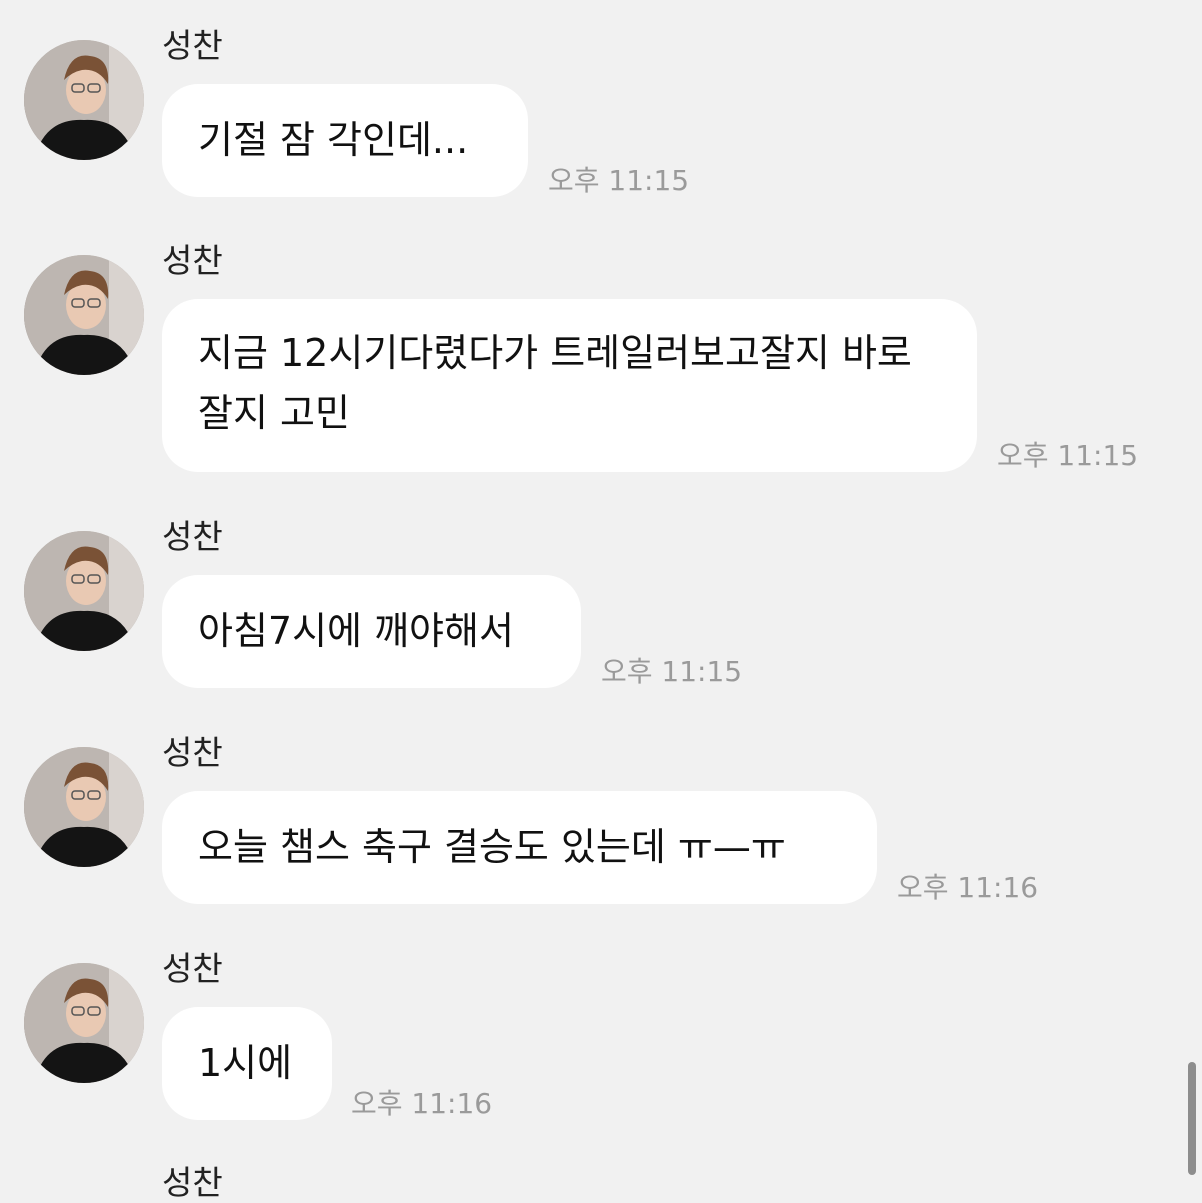 This screenshot has height=1203, width=1202. Describe the element at coordinates (371, 631) in the screenshot. I see `message-bubble: 아침7시에 깨야해서` at that location.